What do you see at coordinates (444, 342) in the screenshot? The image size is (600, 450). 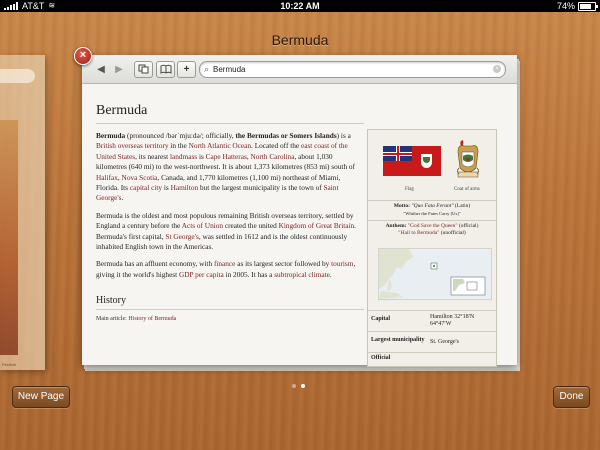 I see `row-value: St. George's` at bounding box center [444, 342].